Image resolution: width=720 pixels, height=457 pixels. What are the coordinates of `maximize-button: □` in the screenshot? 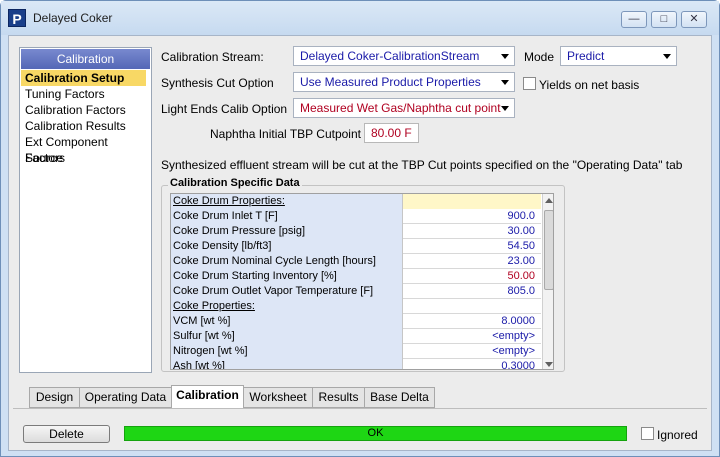 It's located at (664, 19).